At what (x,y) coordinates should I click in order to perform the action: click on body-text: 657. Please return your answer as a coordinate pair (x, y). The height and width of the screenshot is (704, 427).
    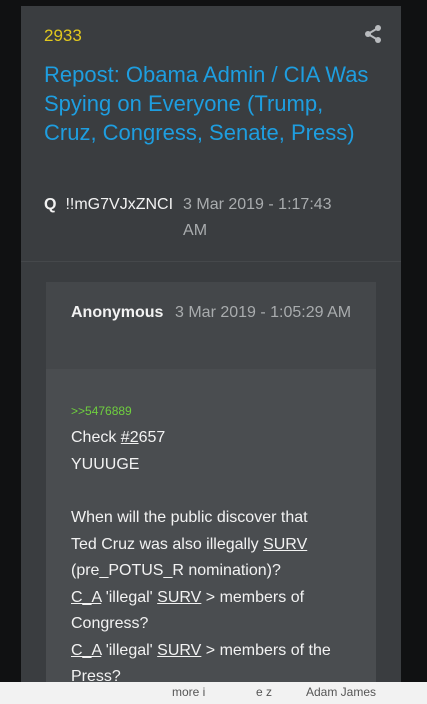
    Looking at the image, I should click on (152, 437).